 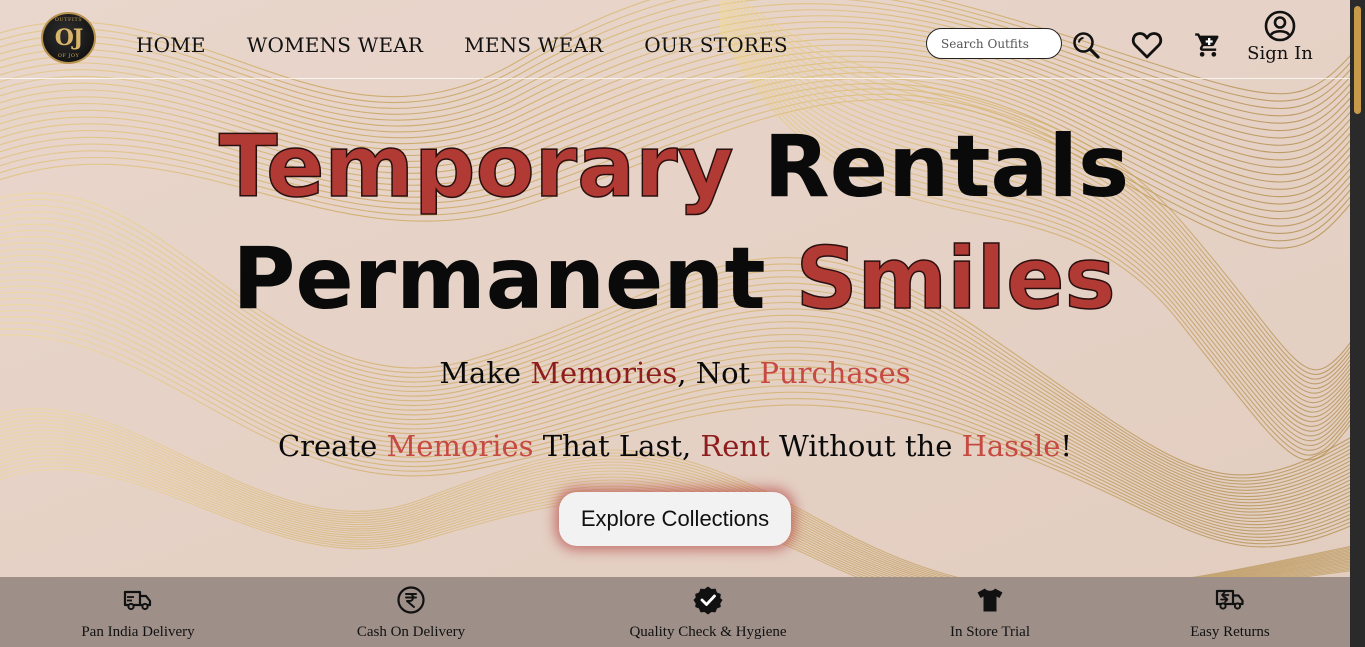 What do you see at coordinates (1357, 60) in the screenshot?
I see `scrollbar-thumb` at bounding box center [1357, 60].